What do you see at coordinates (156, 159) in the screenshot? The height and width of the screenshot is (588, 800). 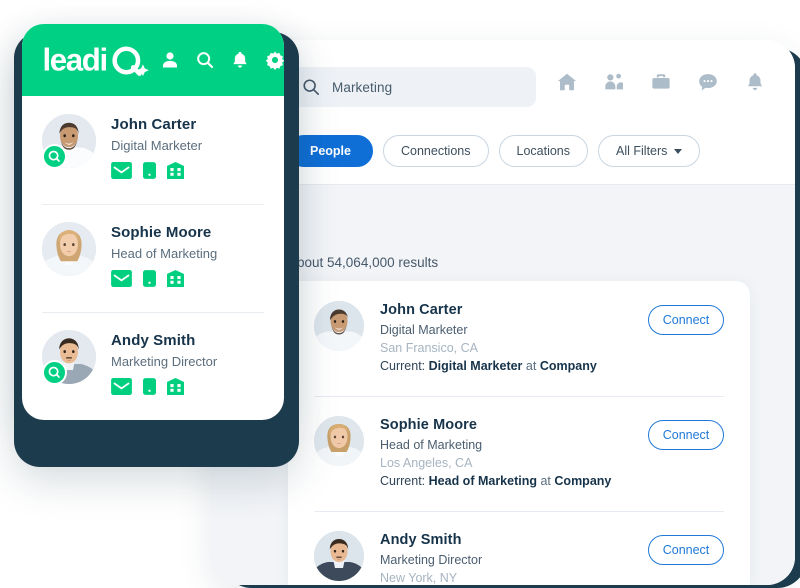 I see `contact-info: John Carter Digital Marketer` at bounding box center [156, 159].